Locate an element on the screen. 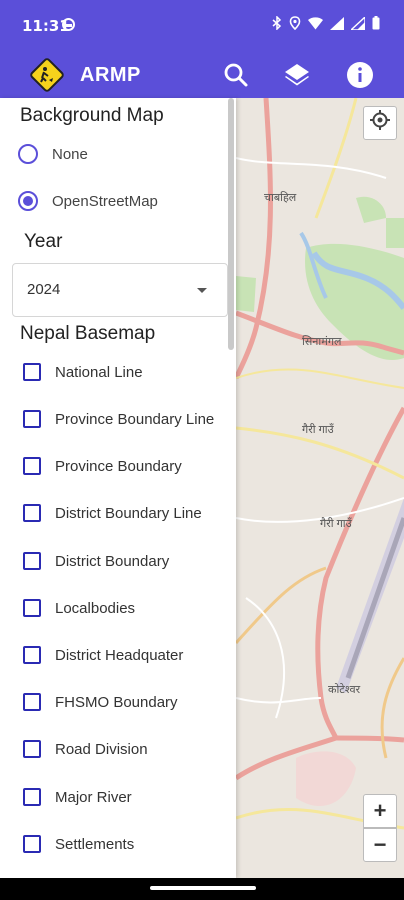 This screenshot has height=900, width=404. layers-button is located at coordinates (297, 75).